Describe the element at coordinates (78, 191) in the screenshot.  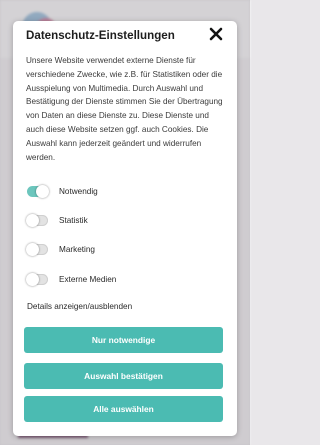
I see `option-label: Notwendig` at that location.